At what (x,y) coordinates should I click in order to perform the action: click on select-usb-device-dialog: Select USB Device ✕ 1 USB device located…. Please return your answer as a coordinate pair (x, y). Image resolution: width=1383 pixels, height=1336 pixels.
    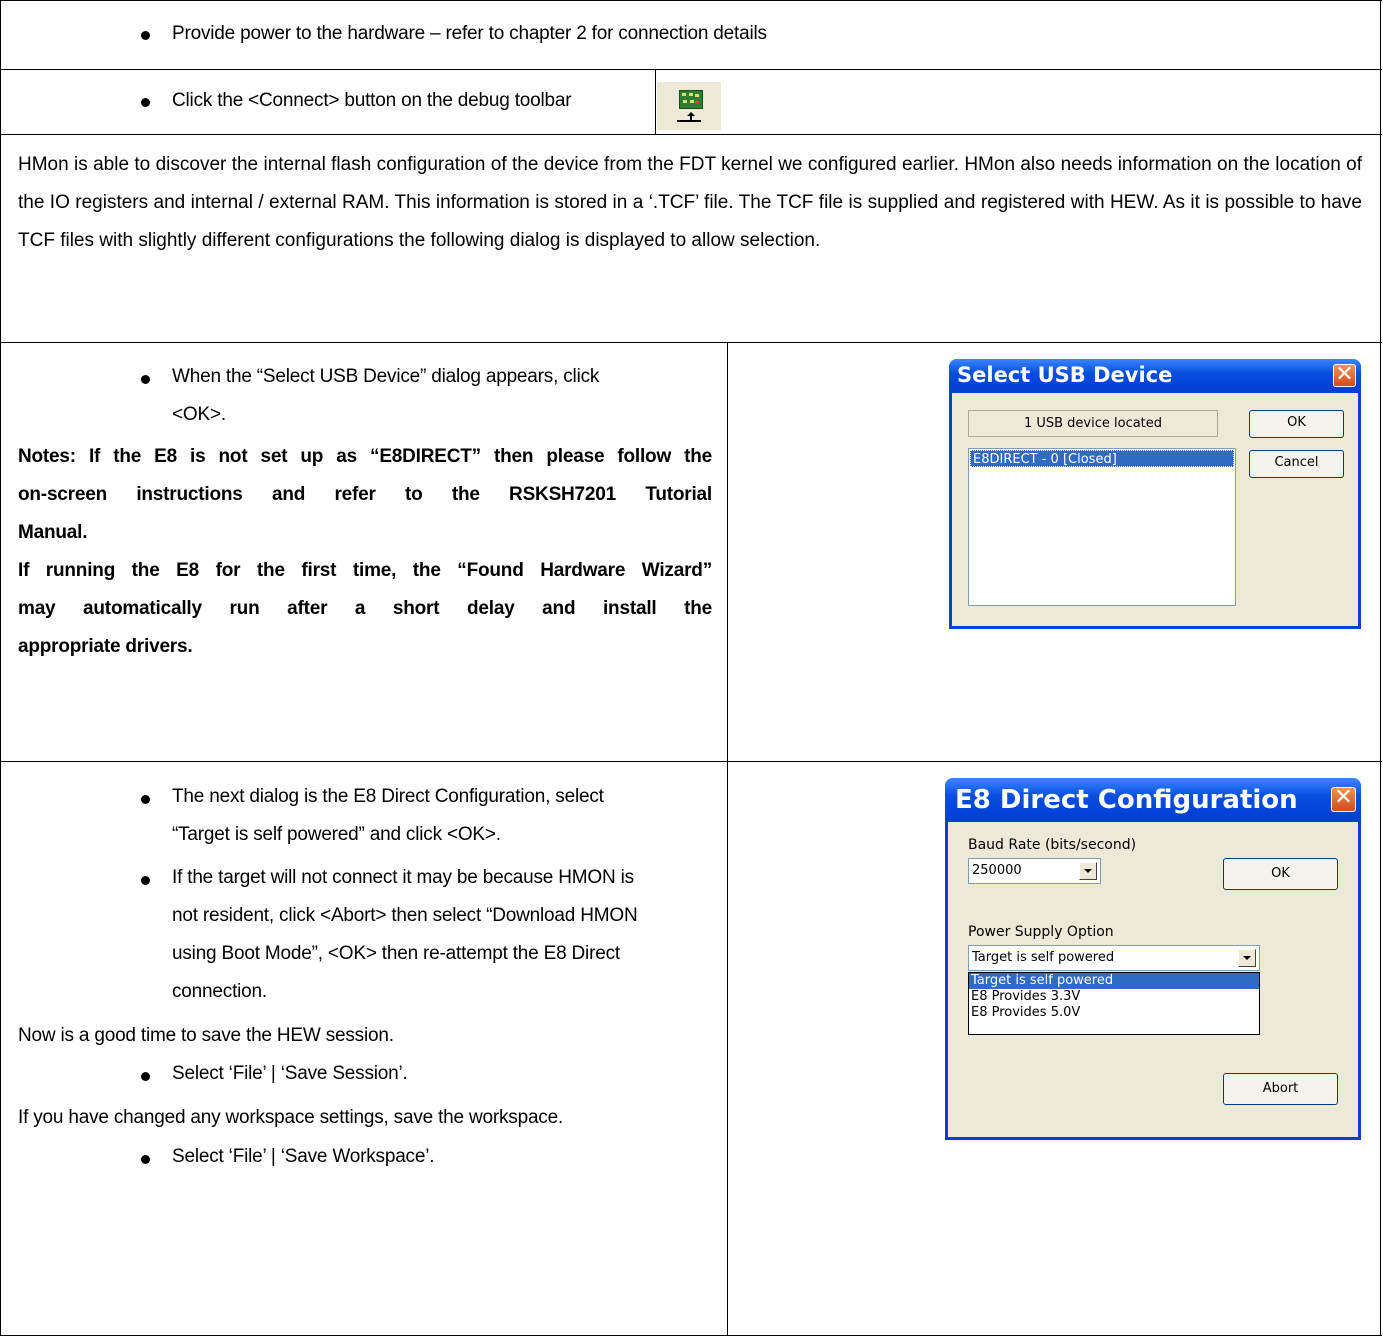
    Looking at the image, I should click on (1155, 494).